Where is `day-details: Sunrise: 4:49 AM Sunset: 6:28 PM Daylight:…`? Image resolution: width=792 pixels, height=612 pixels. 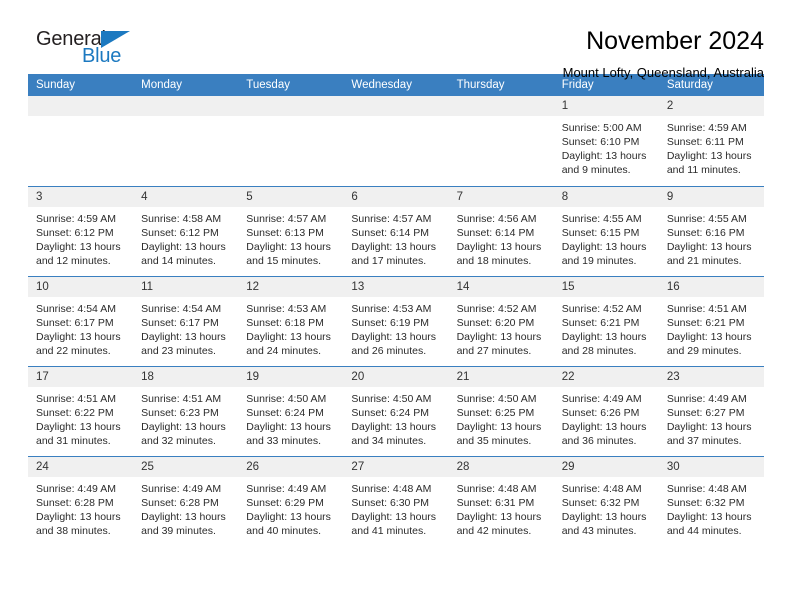
day-details: Sunrise: 4:49 AM Sunset: 6:28 PM Daylight:… is located at coordinates (80, 507).